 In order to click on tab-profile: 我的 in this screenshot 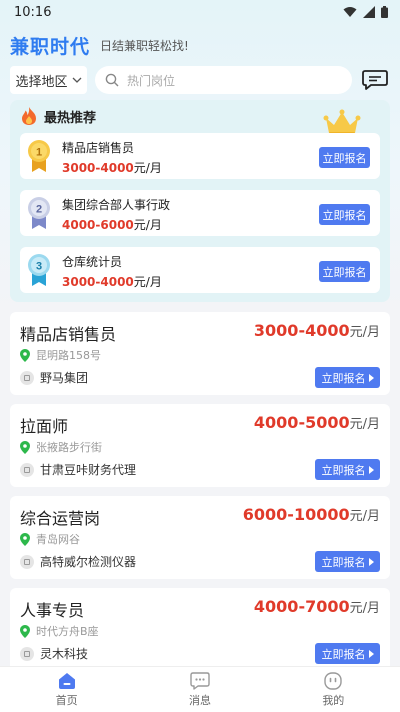, I will do `click(333, 689)`.